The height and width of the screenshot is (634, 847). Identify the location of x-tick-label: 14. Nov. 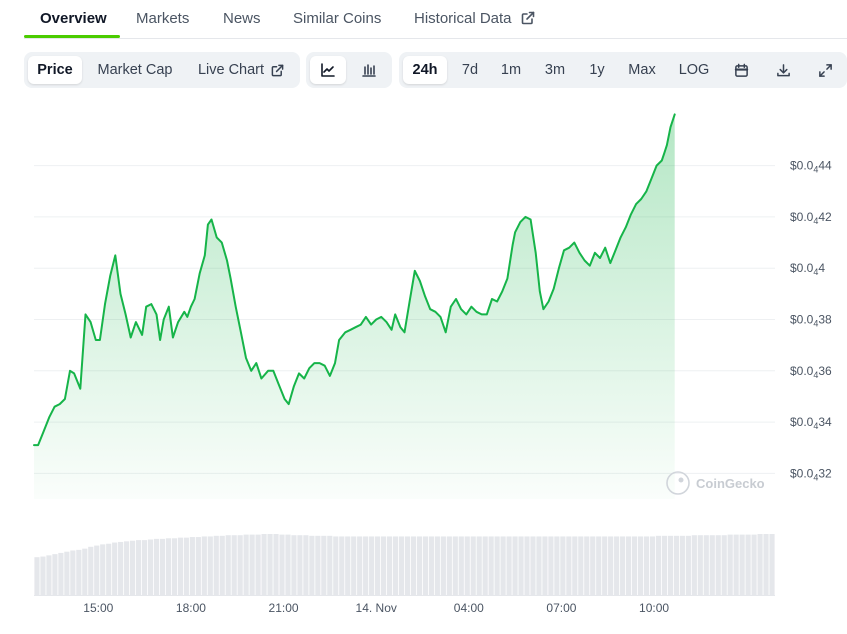
(376, 608).